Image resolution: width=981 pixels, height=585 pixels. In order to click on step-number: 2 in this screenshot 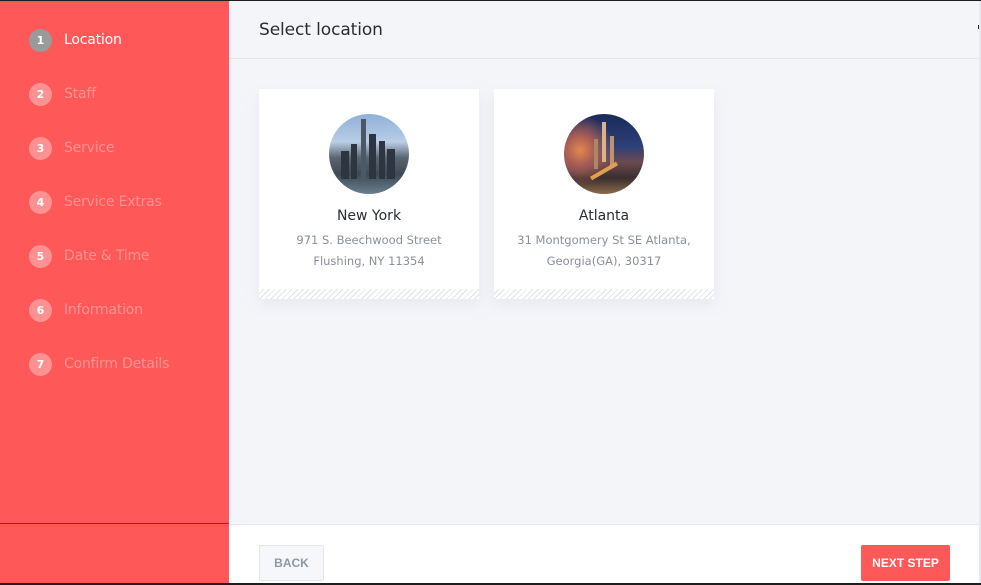, I will do `click(40, 94)`.